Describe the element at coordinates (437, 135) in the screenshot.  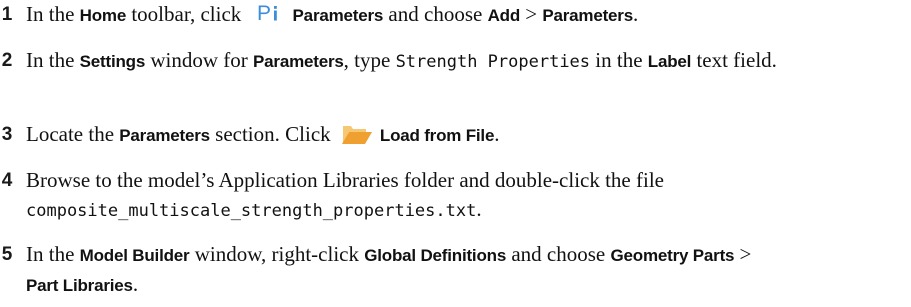
I see `ui-label-load-from-file: Load from File` at that location.